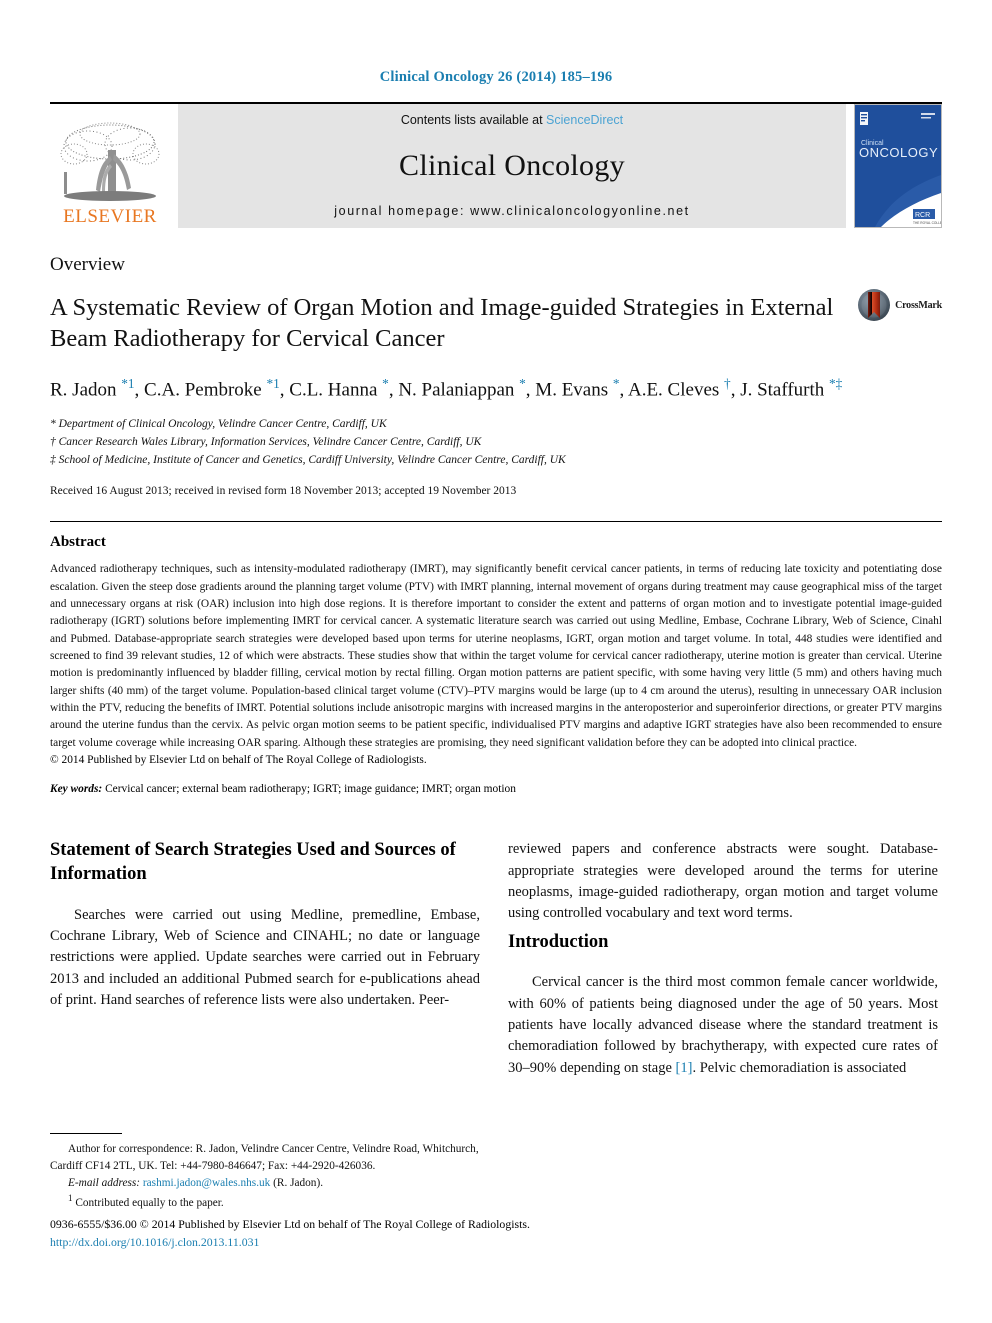 This screenshot has height=1323, width=992. What do you see at coordinates (558, 941) in the screenshot?
I see `section-heading-introduction: Introduction` at bounding box center [558, 941].